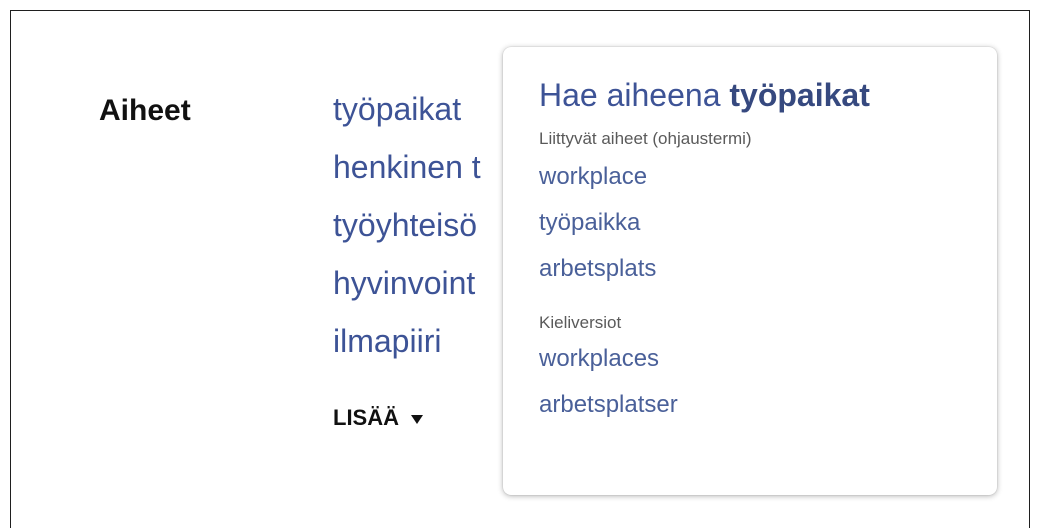 The width and height of the screenshot is (1042, 529). Describe the element at coordinates (630, 95) in the screenshot. I see `search-by-subject-prefix: Hae aiheena` at that location.